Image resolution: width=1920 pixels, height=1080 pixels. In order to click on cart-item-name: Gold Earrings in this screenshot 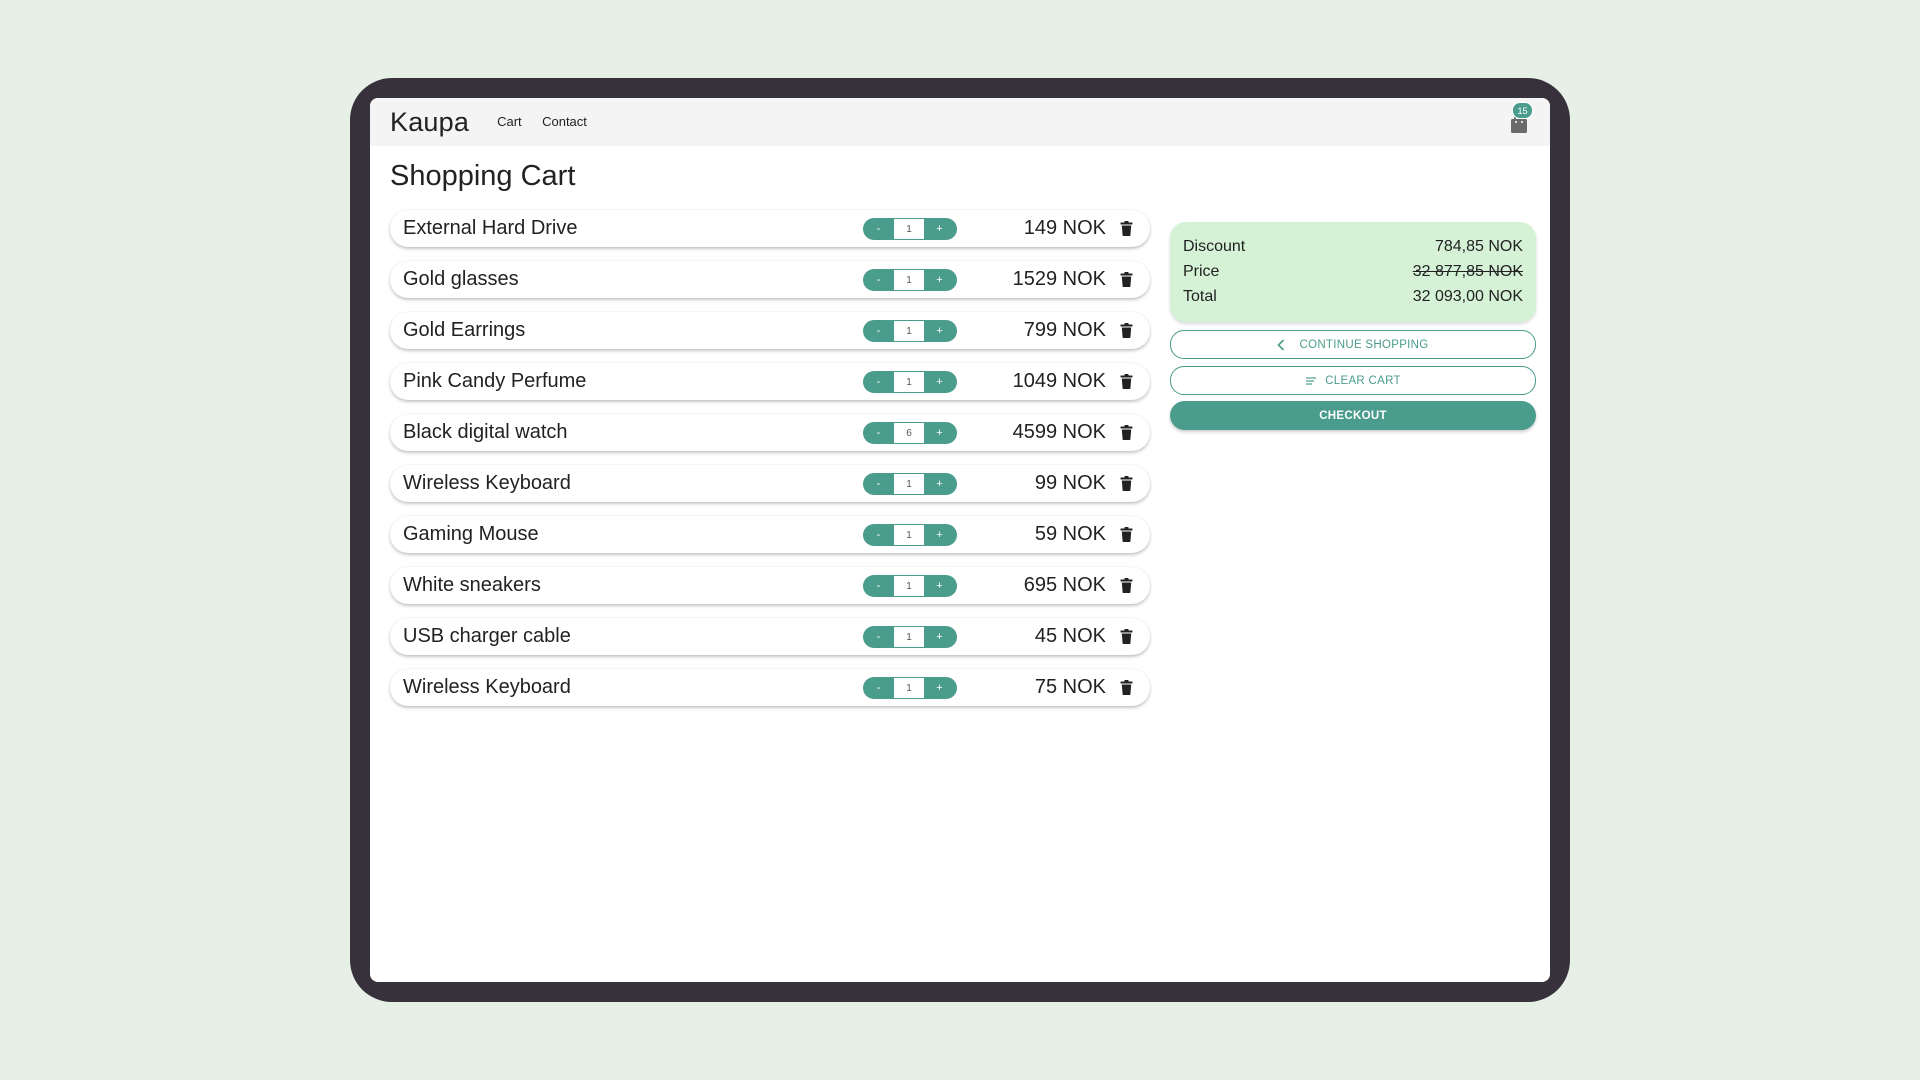, I will do `click(464, 330)`.